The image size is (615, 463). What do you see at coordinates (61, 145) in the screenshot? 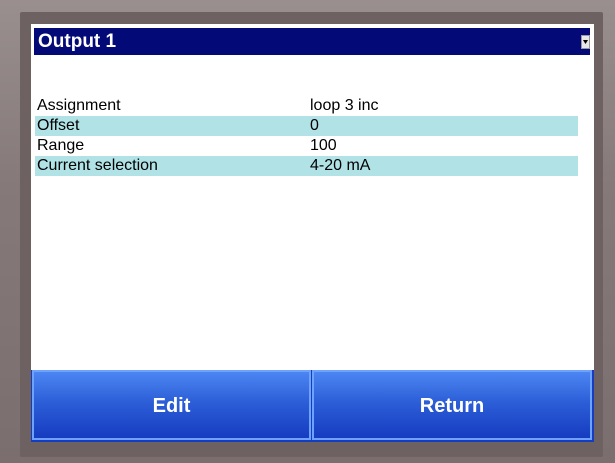
I see `param-name: Range` at bounding box center [61, 145].